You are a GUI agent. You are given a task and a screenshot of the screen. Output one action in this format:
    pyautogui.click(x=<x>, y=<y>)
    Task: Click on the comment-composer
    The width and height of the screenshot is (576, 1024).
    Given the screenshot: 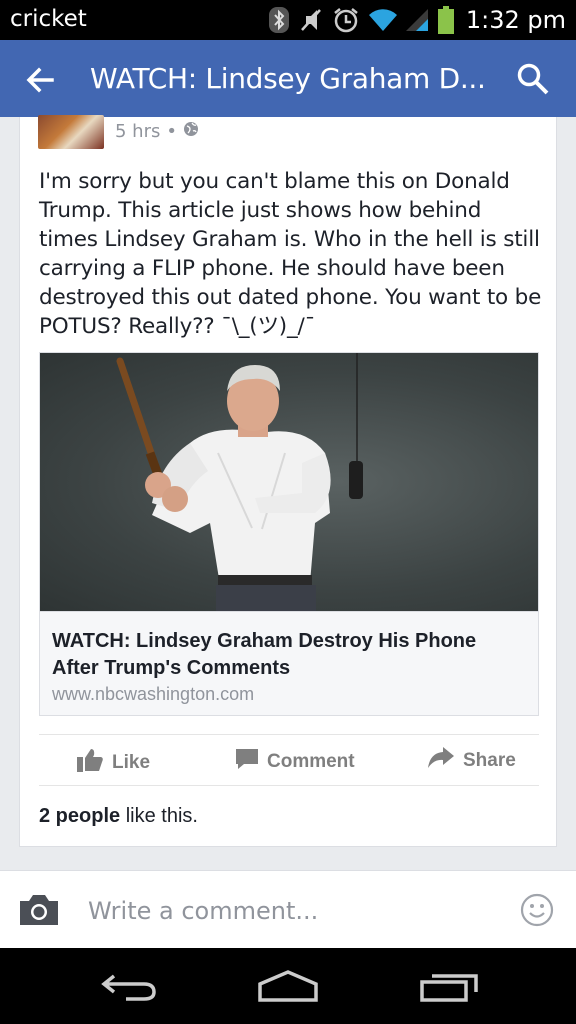 What is the action you would take?
    pyautogui.click(x=288, y=909)
    